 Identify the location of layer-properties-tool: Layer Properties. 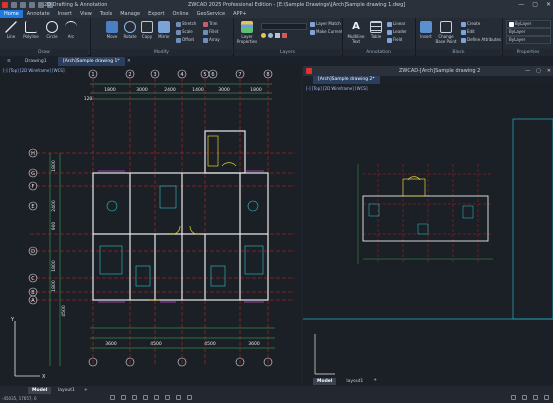
(247, 32).